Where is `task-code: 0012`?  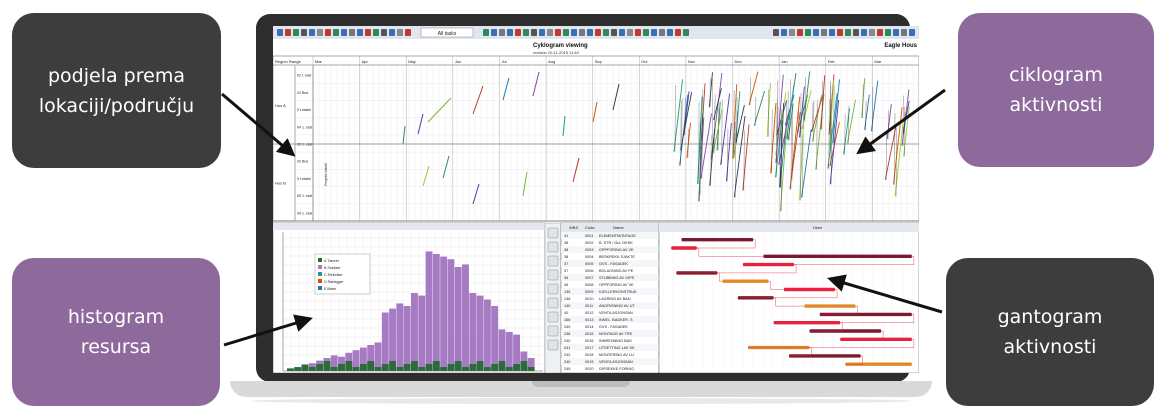
task-code: 0012 is located at coordinates (589, 313).